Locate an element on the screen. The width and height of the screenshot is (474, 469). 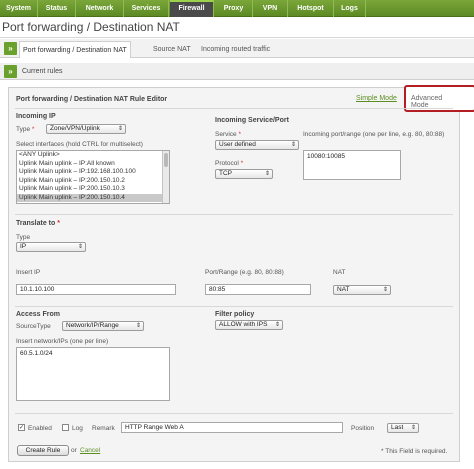
nav-item-status: Status is located at coordinates (57, 8).